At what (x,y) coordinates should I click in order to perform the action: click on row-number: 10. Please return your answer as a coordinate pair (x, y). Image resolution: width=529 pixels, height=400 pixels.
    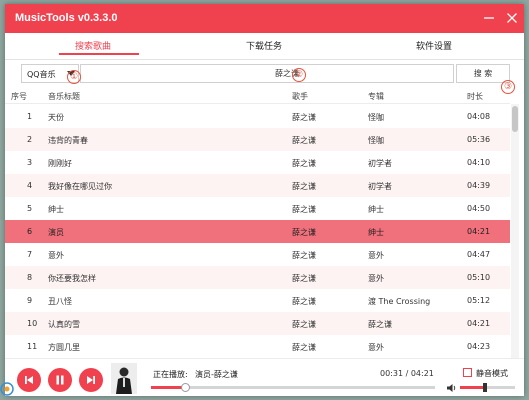
    Looking at the image, I should click on (32, 323).